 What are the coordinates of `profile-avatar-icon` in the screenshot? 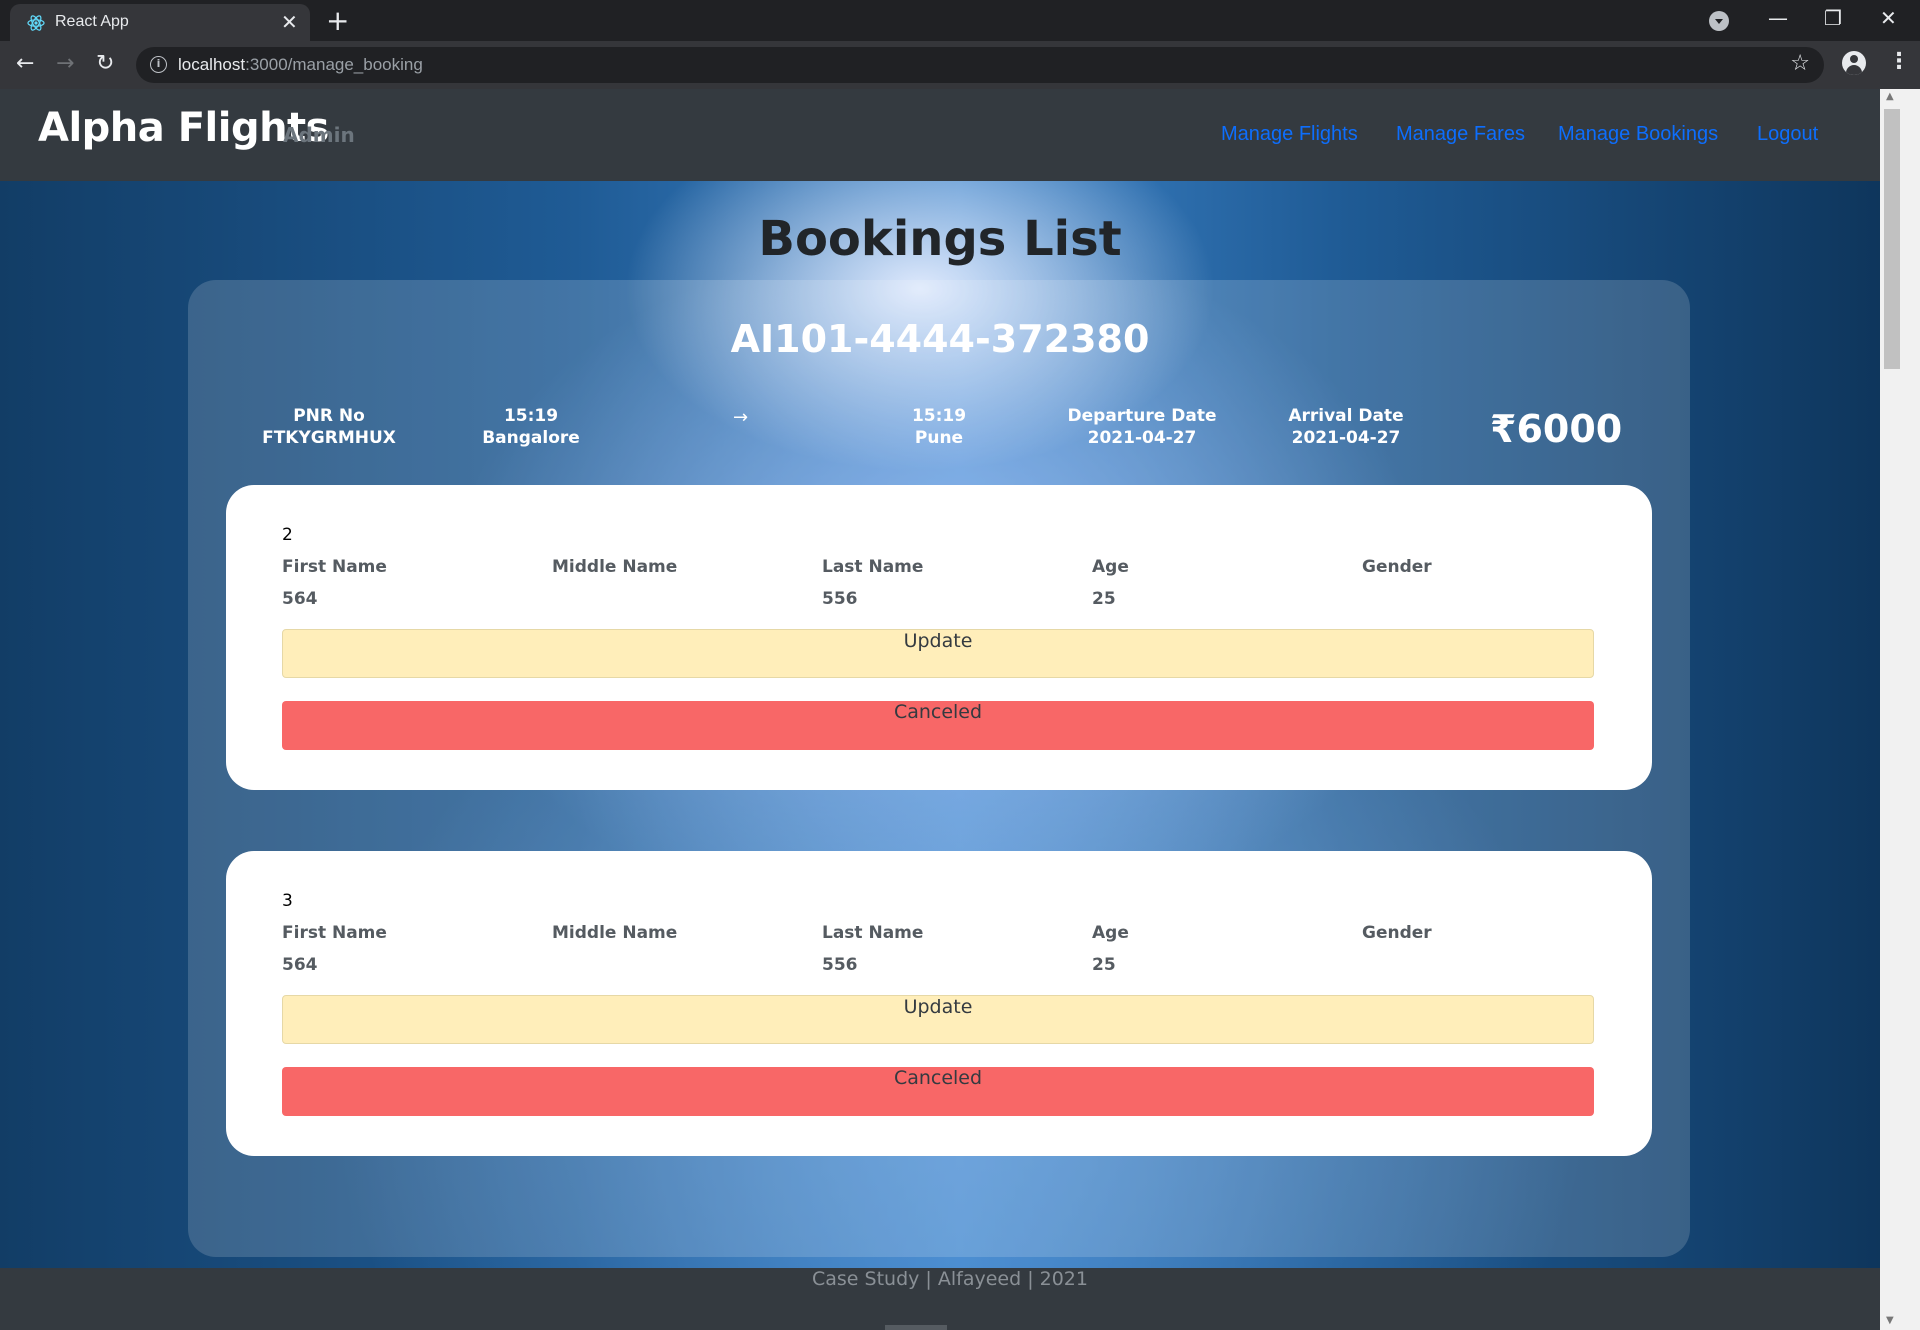 It's located at (1854, 63).